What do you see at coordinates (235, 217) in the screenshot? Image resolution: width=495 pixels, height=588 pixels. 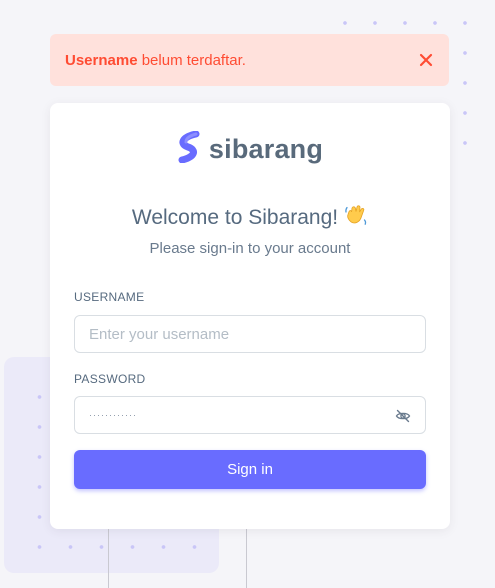 I see `welcome-title-text: Welcome to Sibarang!` at bounding box center [235, 217].